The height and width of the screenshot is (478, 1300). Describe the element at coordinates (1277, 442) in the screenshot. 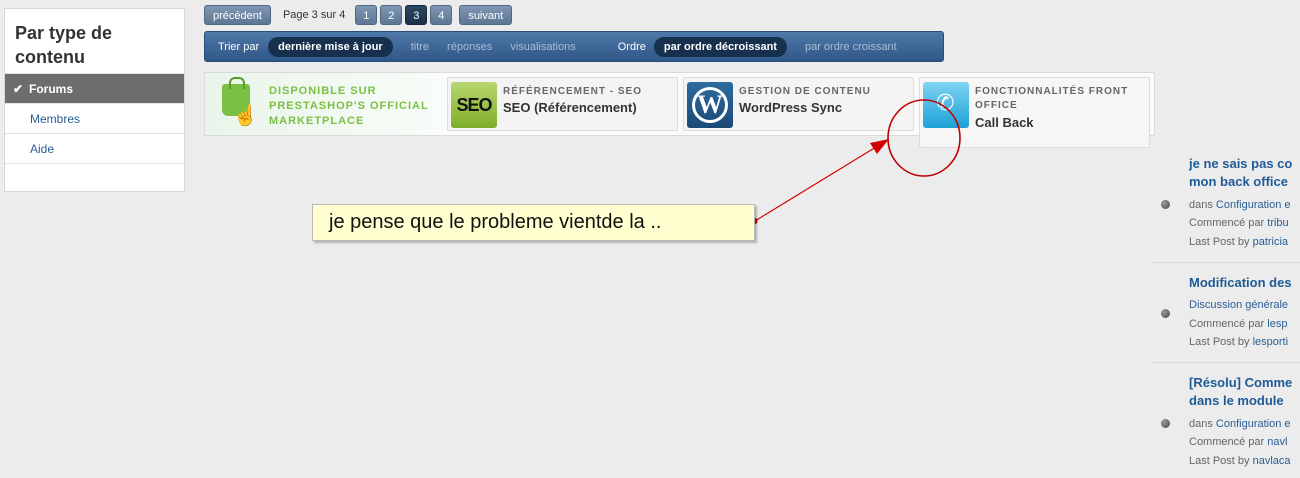

I see `starter-link: navl` at that location.